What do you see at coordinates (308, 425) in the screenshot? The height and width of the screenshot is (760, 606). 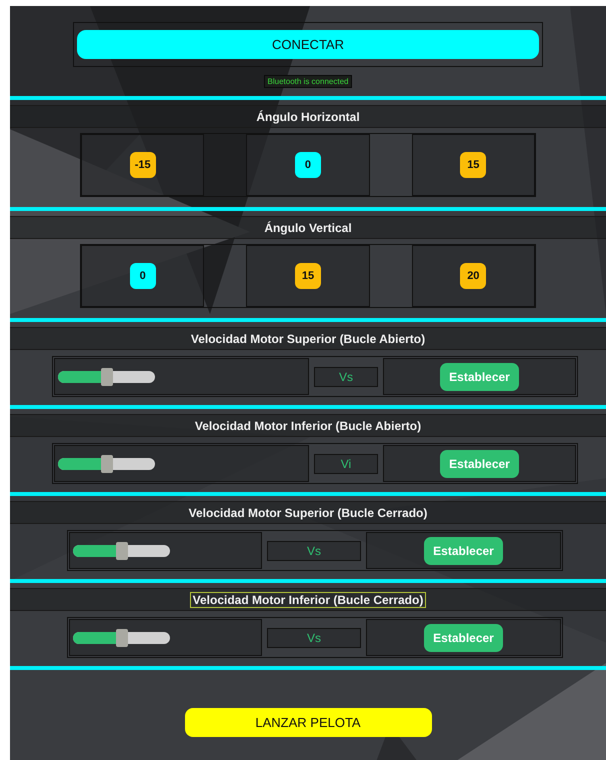 I see `section-title: Velocidad Motor Inferior (Bucle Abierto)` at bounding box center [308, 425].